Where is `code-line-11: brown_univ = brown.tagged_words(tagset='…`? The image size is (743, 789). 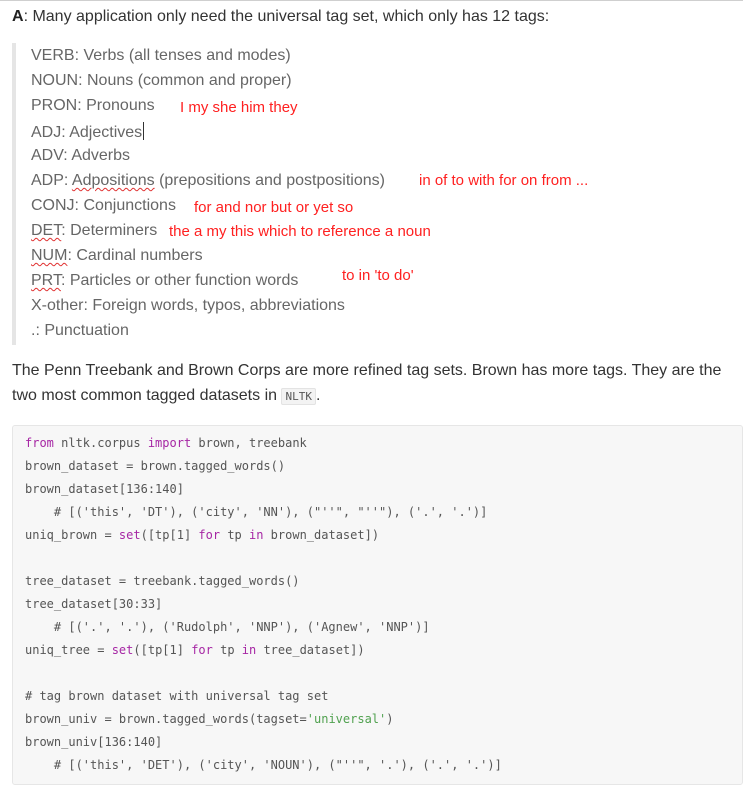
code-line-11: brown_univ = brown.tagged_words(tagset='… is located at coordinates (209, 719).